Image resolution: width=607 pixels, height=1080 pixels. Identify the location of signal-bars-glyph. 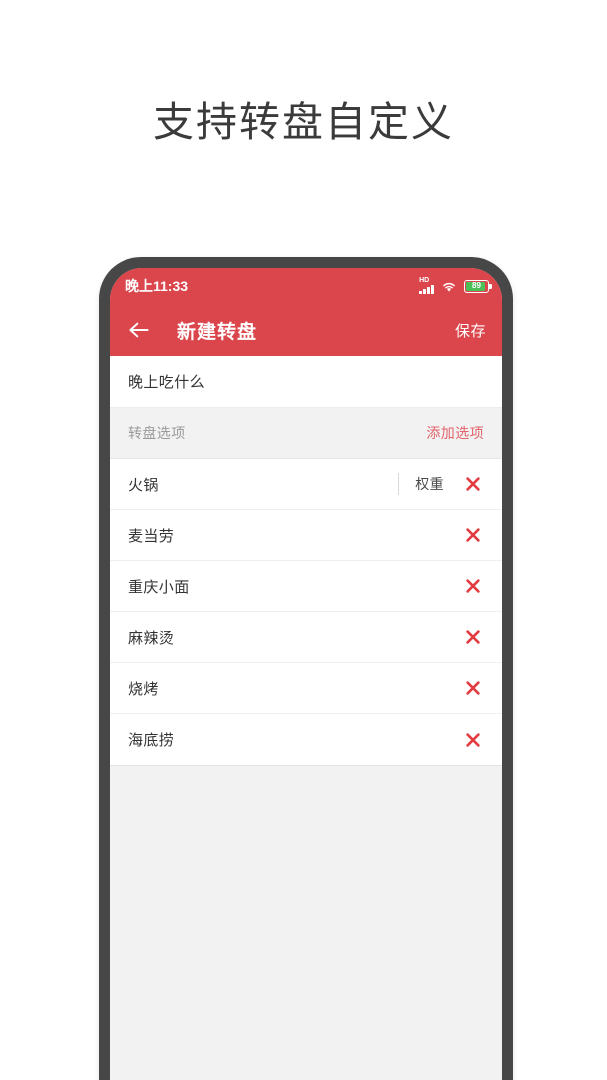
(426, 289).